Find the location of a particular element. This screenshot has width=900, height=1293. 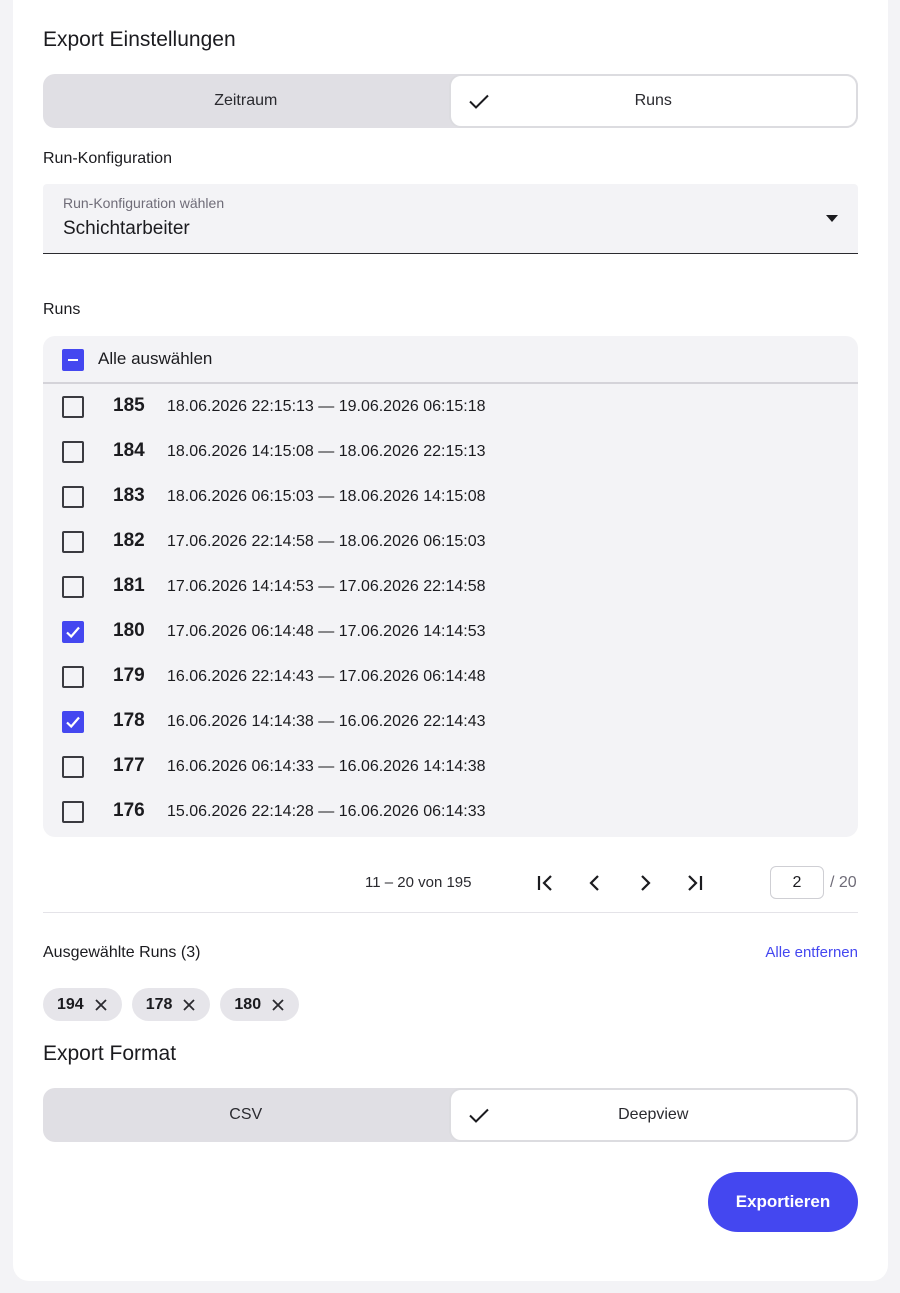

selected-run-chip: 194 is located at coordinates (82, 1004).